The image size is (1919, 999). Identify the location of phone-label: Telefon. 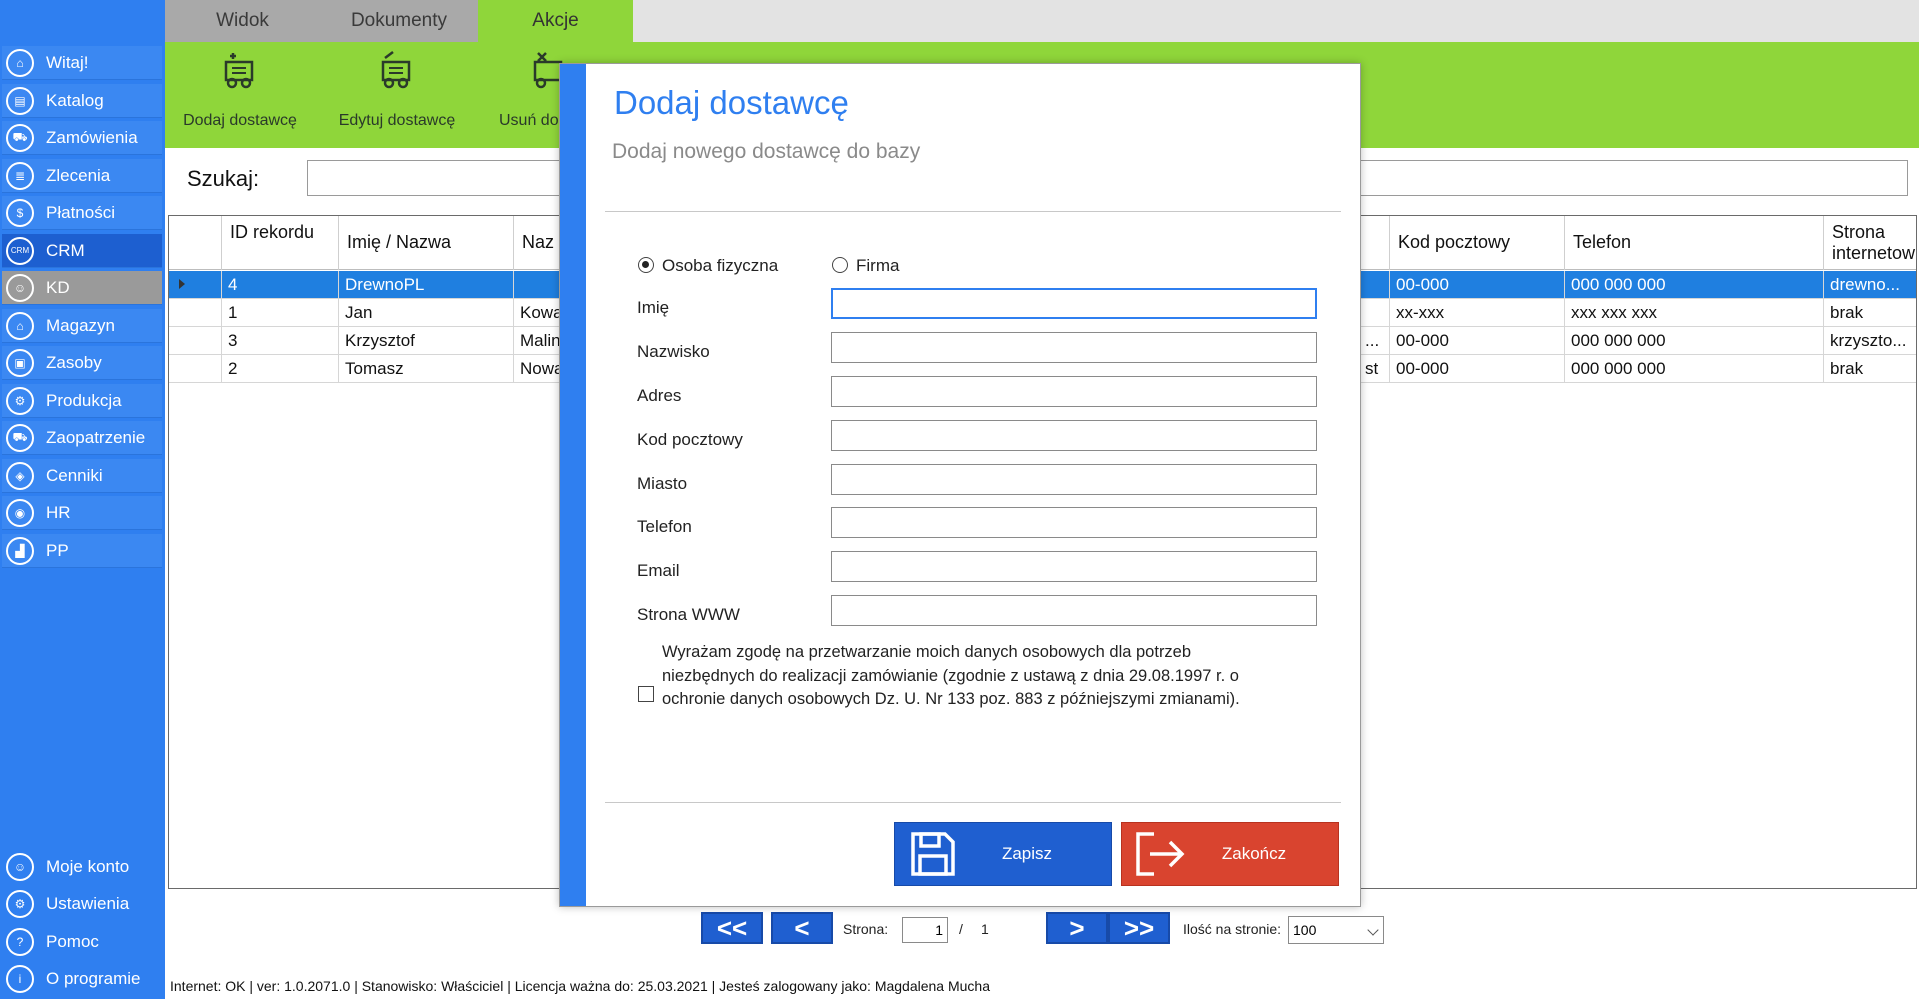
(664, 526).